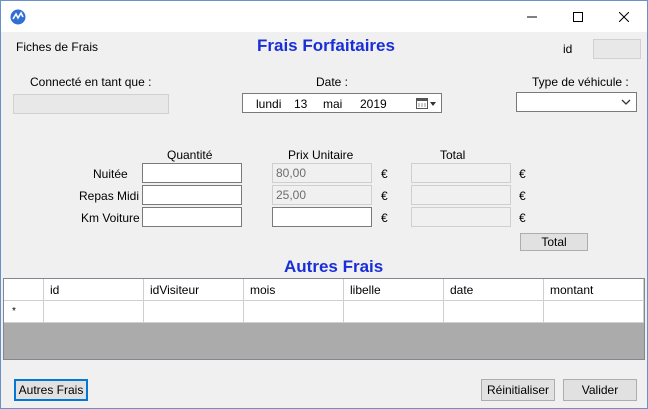  Describe the element at coordinates (332, 82) in the screenshot. I see `date-label: Date :` at that location.